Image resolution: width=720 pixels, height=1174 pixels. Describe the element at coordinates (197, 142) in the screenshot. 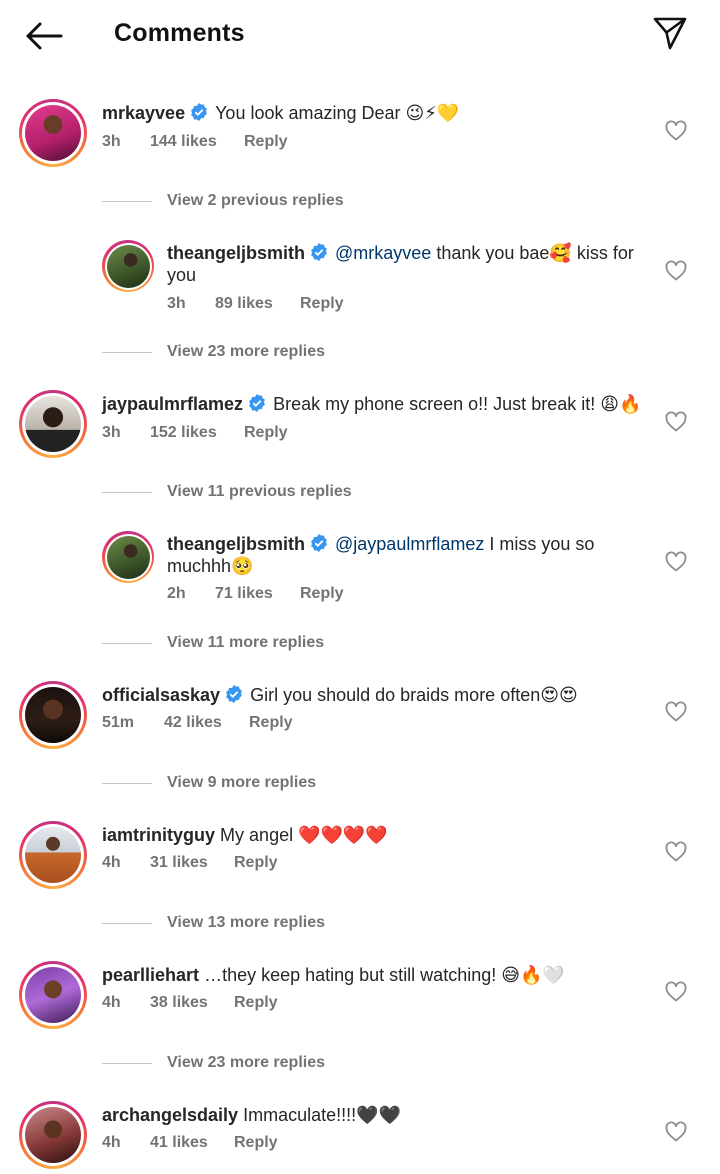

I see `comment-likes: 144 likes` at that location.